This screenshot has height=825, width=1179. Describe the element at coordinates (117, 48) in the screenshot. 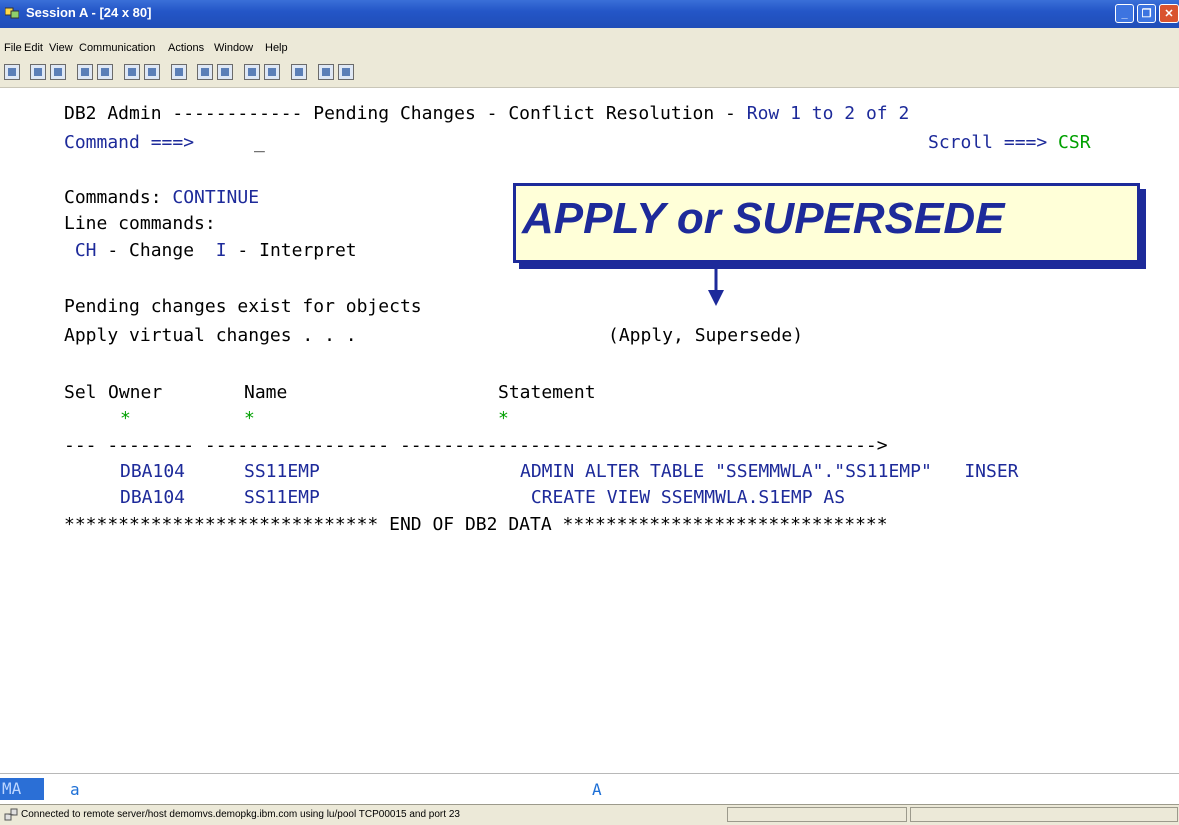

I see `menu-communication: Communication` at that location.